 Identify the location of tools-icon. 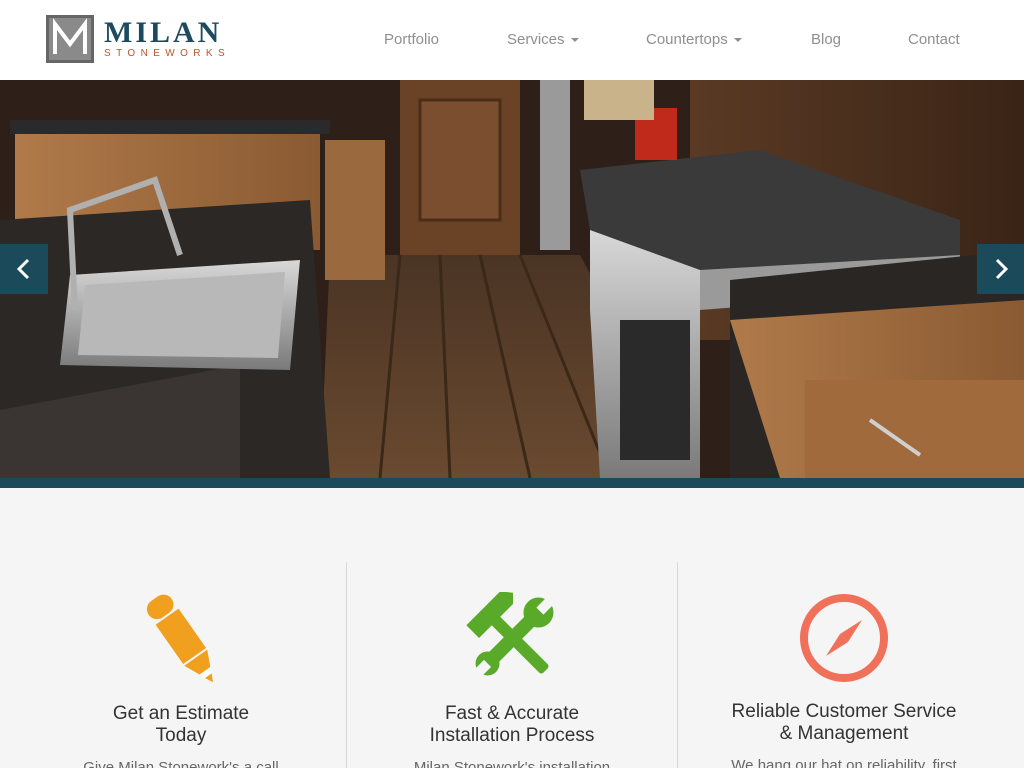
(510, 635).